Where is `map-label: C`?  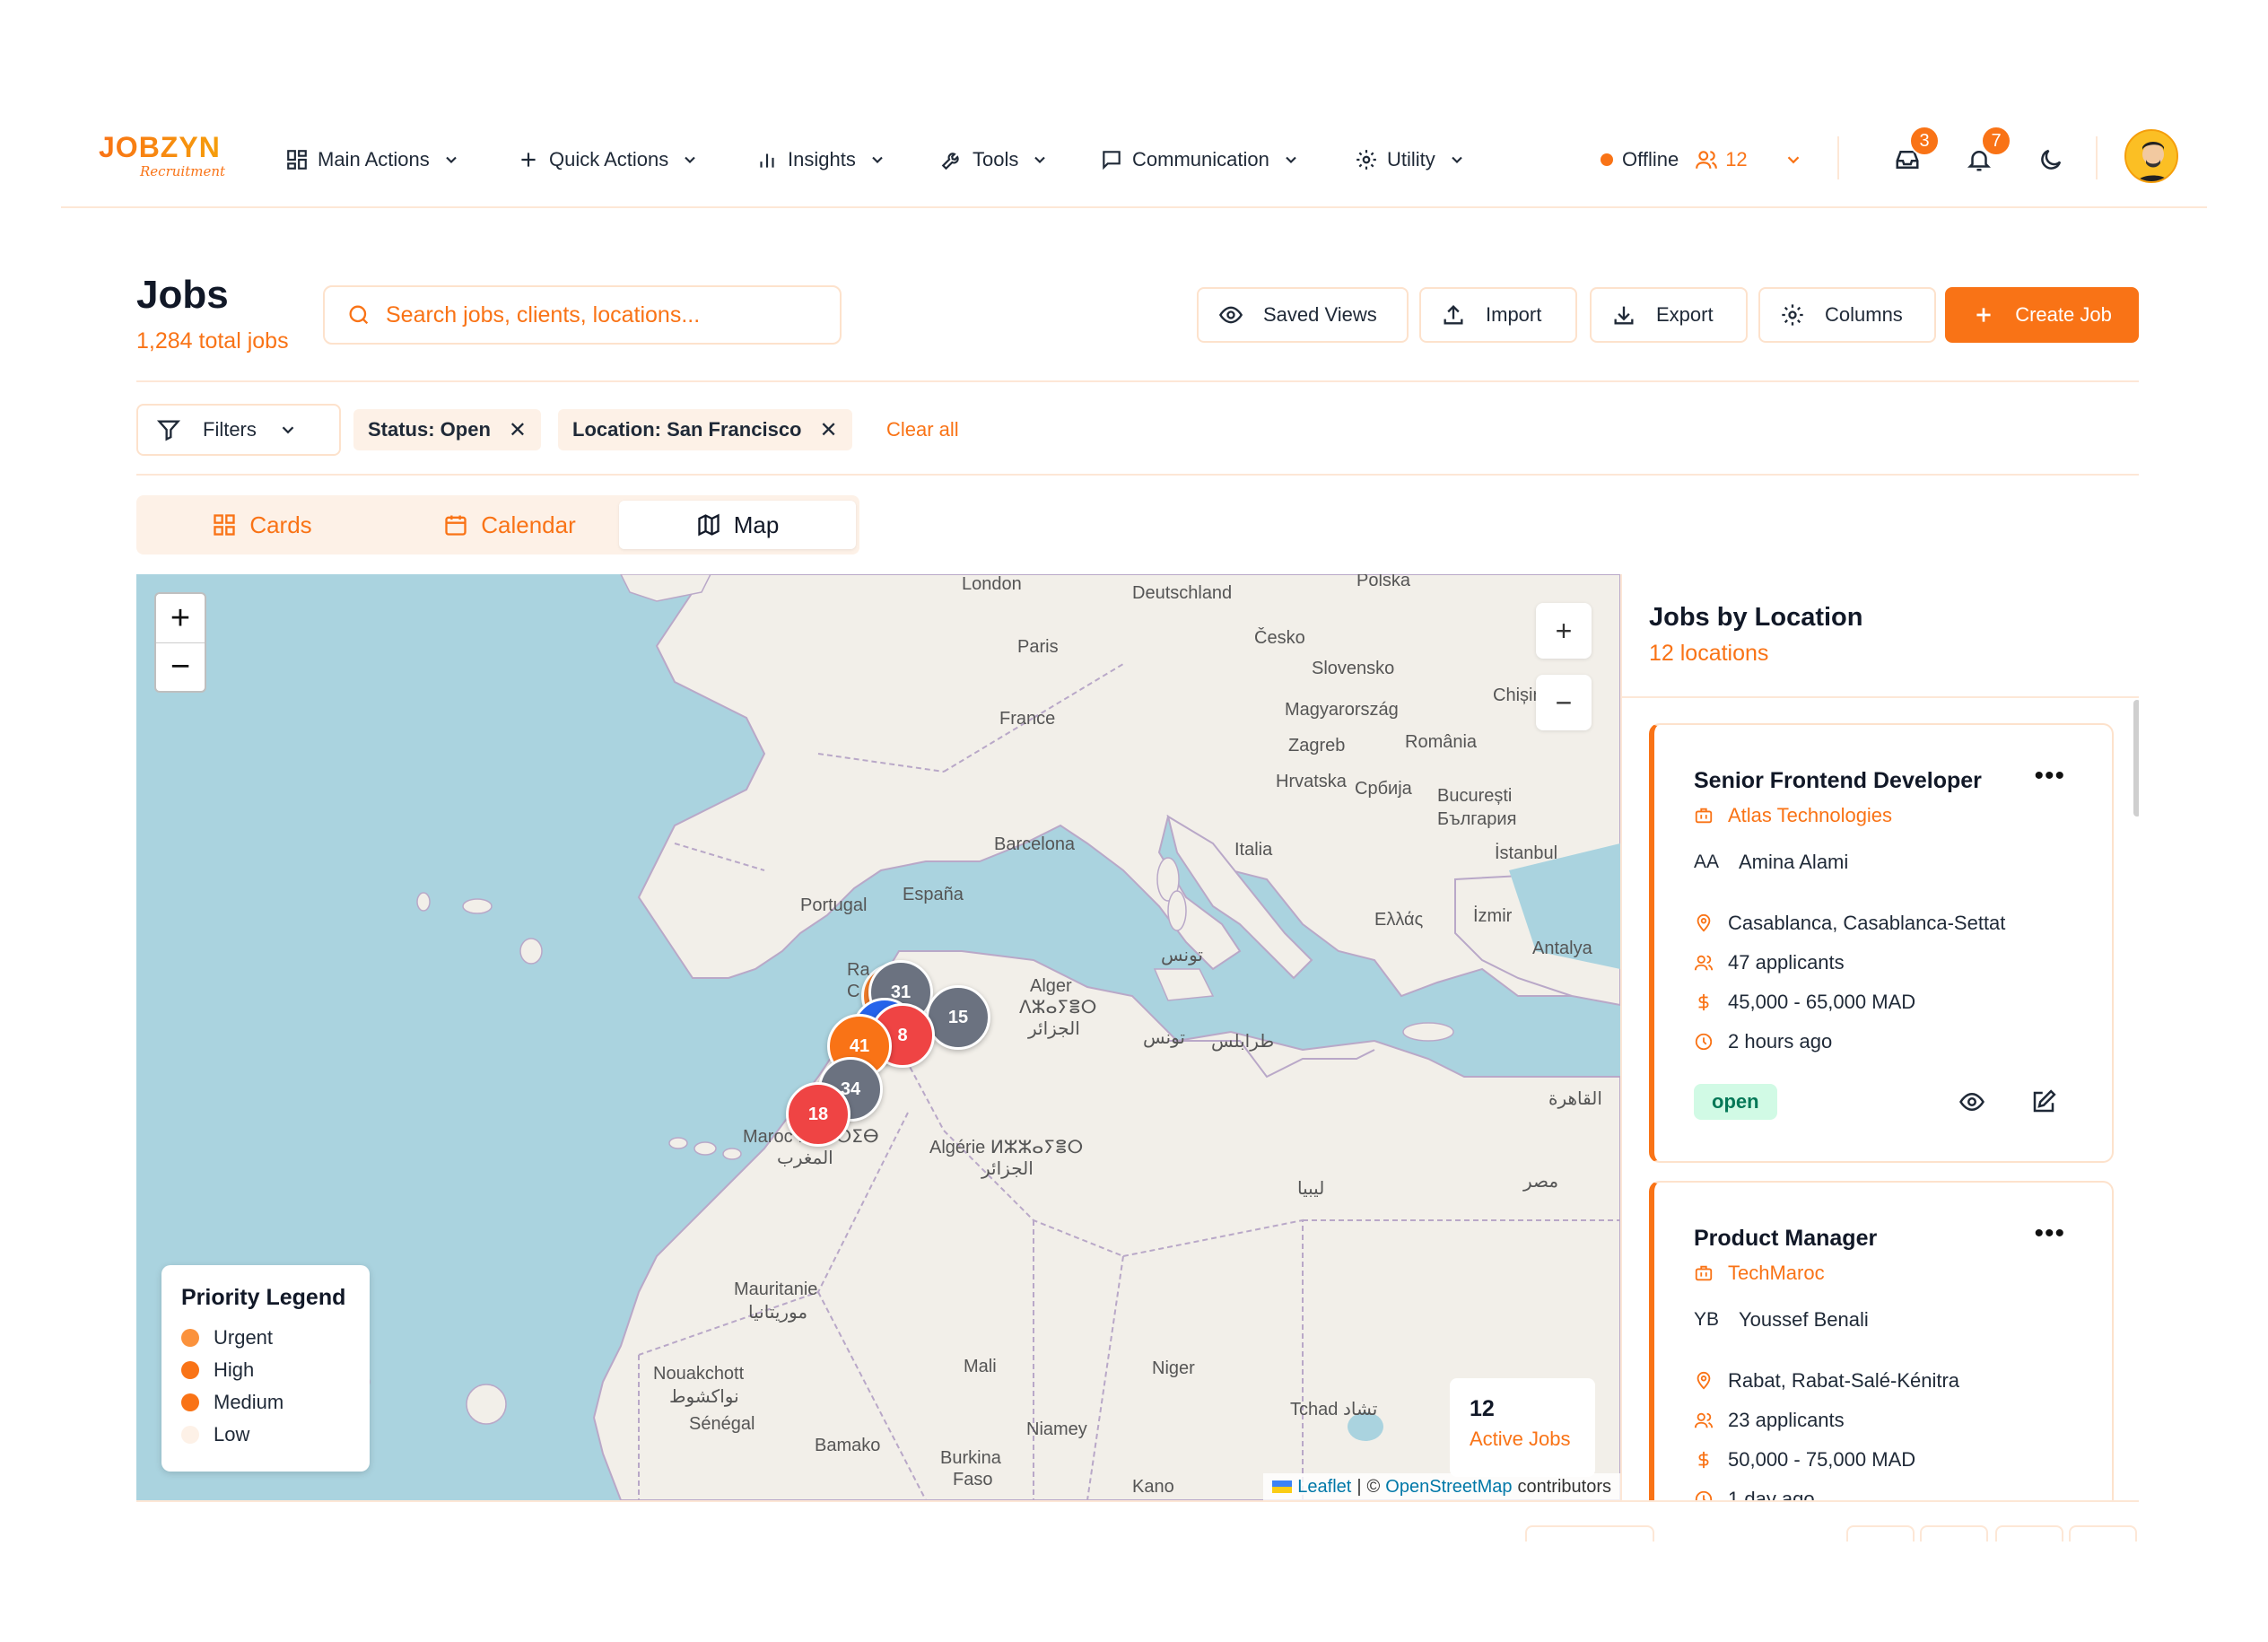
map-label: C is located at coordinates (853, 991).